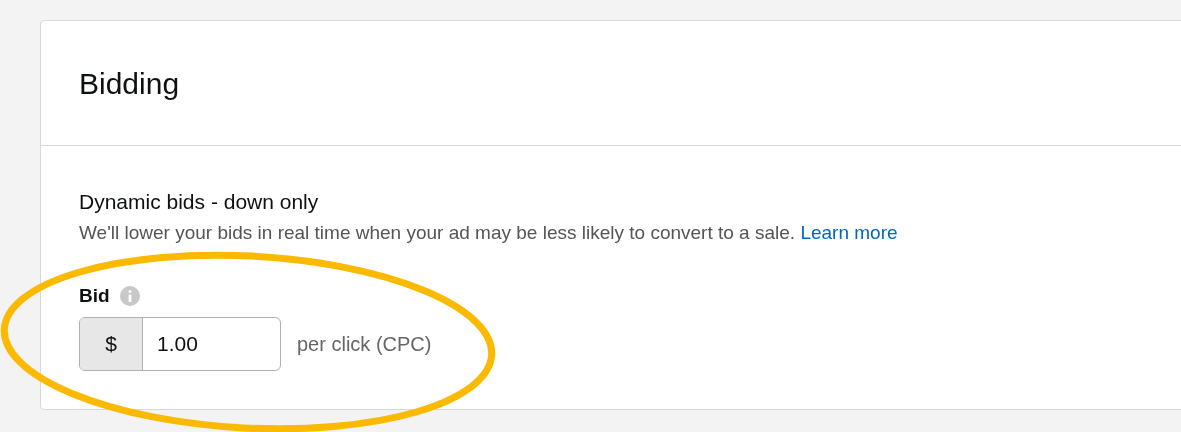  I want to click on bid-input-group: $ 1.00, so click(180, 343).